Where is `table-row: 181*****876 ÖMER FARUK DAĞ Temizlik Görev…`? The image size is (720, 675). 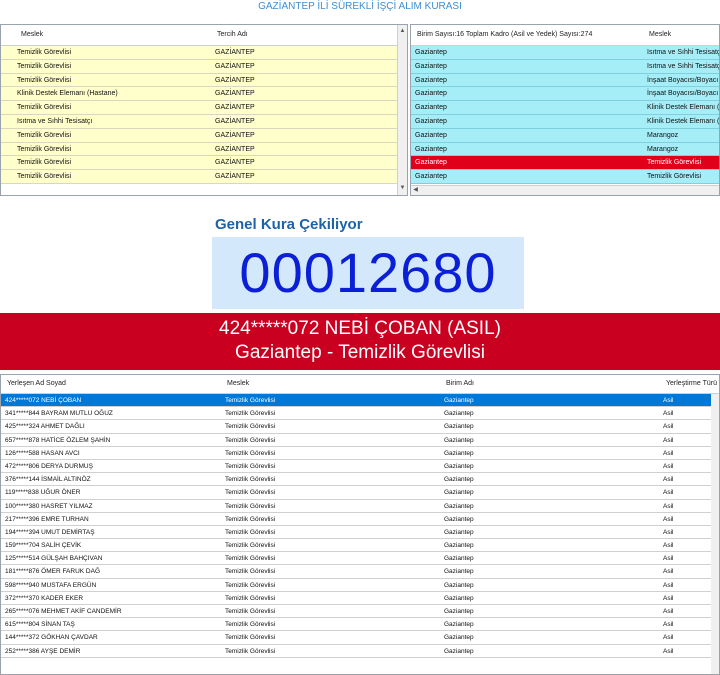
table-row: 181*****876 ÖMER FARUK DAĞ Temizlik Görev… is located at coordinates (360, 572).